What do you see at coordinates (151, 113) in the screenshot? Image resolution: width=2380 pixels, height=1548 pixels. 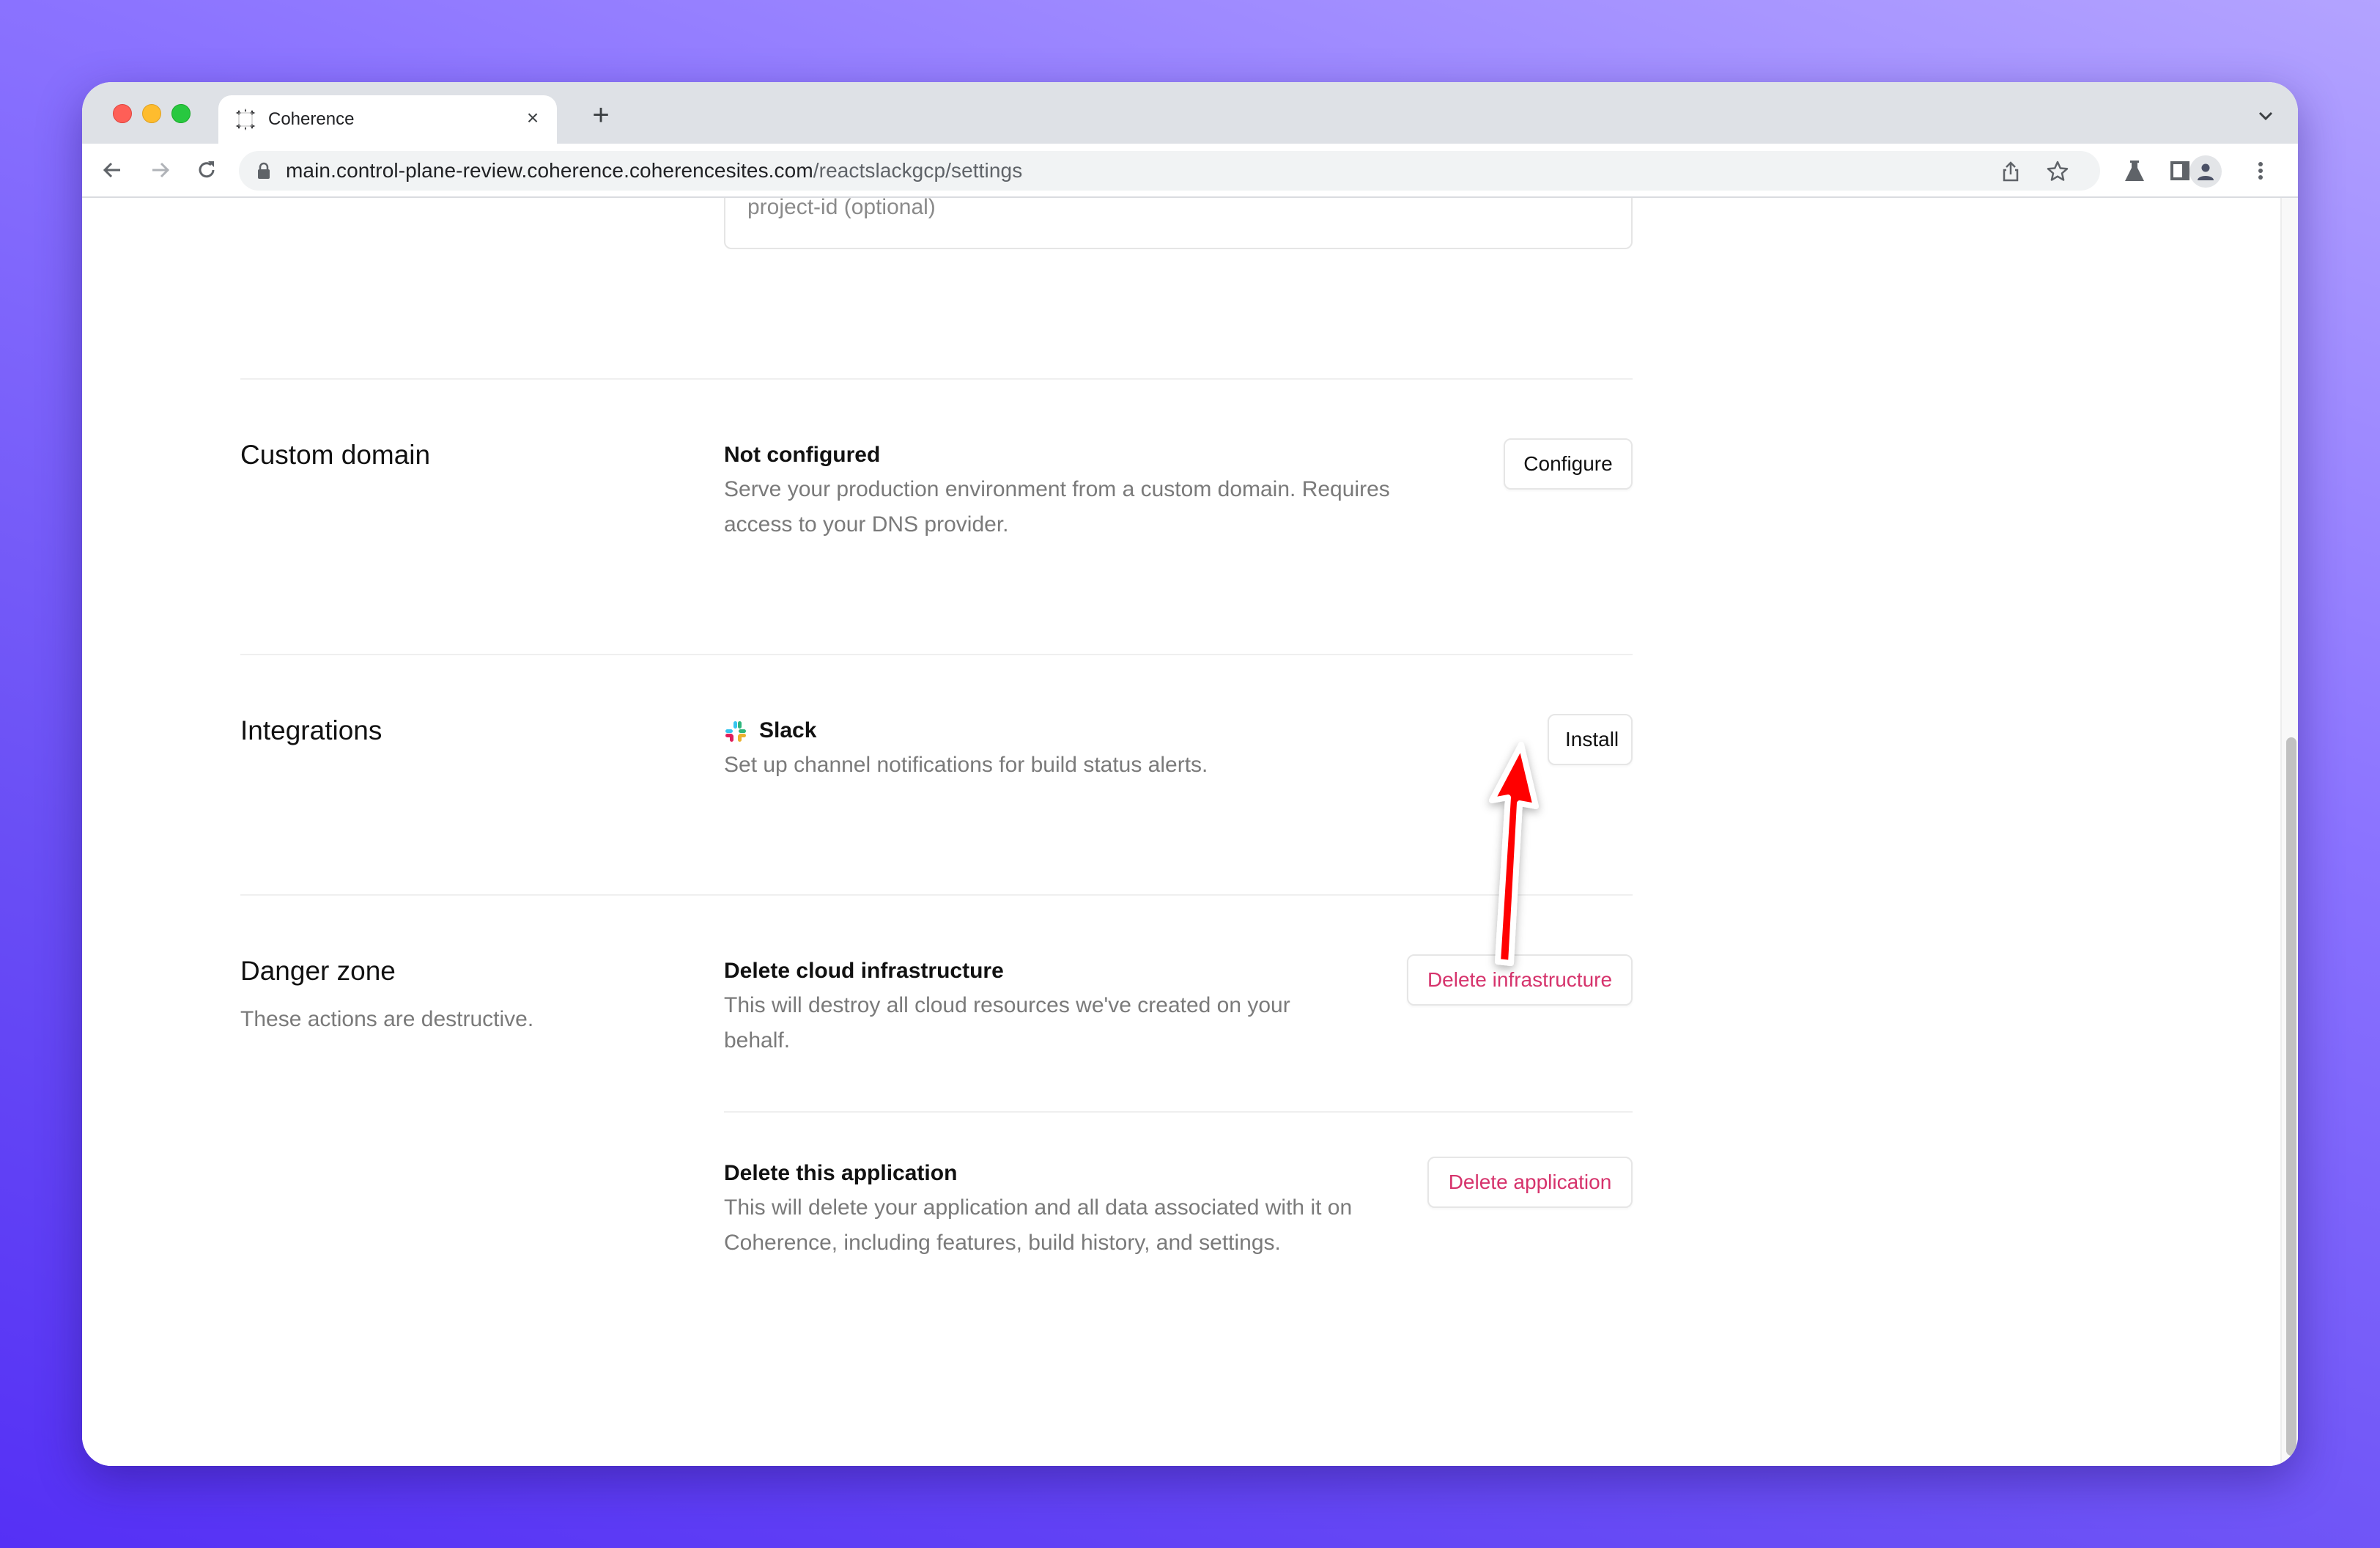 I see `minimize-window-button` at bounding box center [151, 113].